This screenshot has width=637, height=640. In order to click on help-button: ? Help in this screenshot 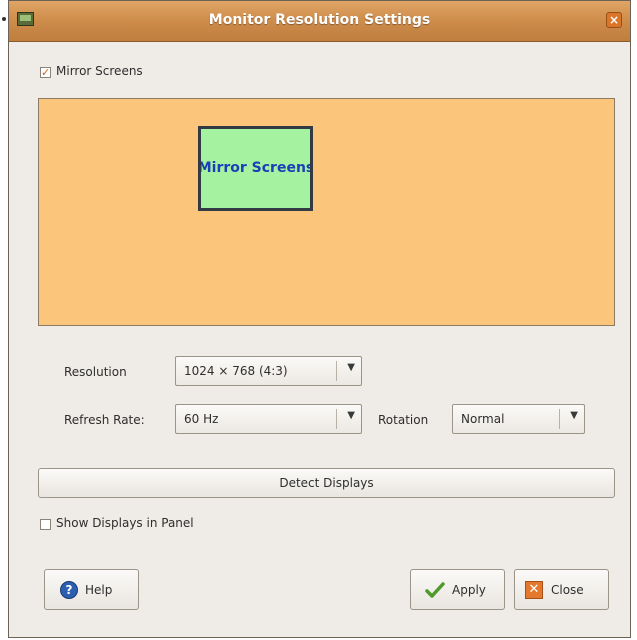, I will do `click(91, 589)`.